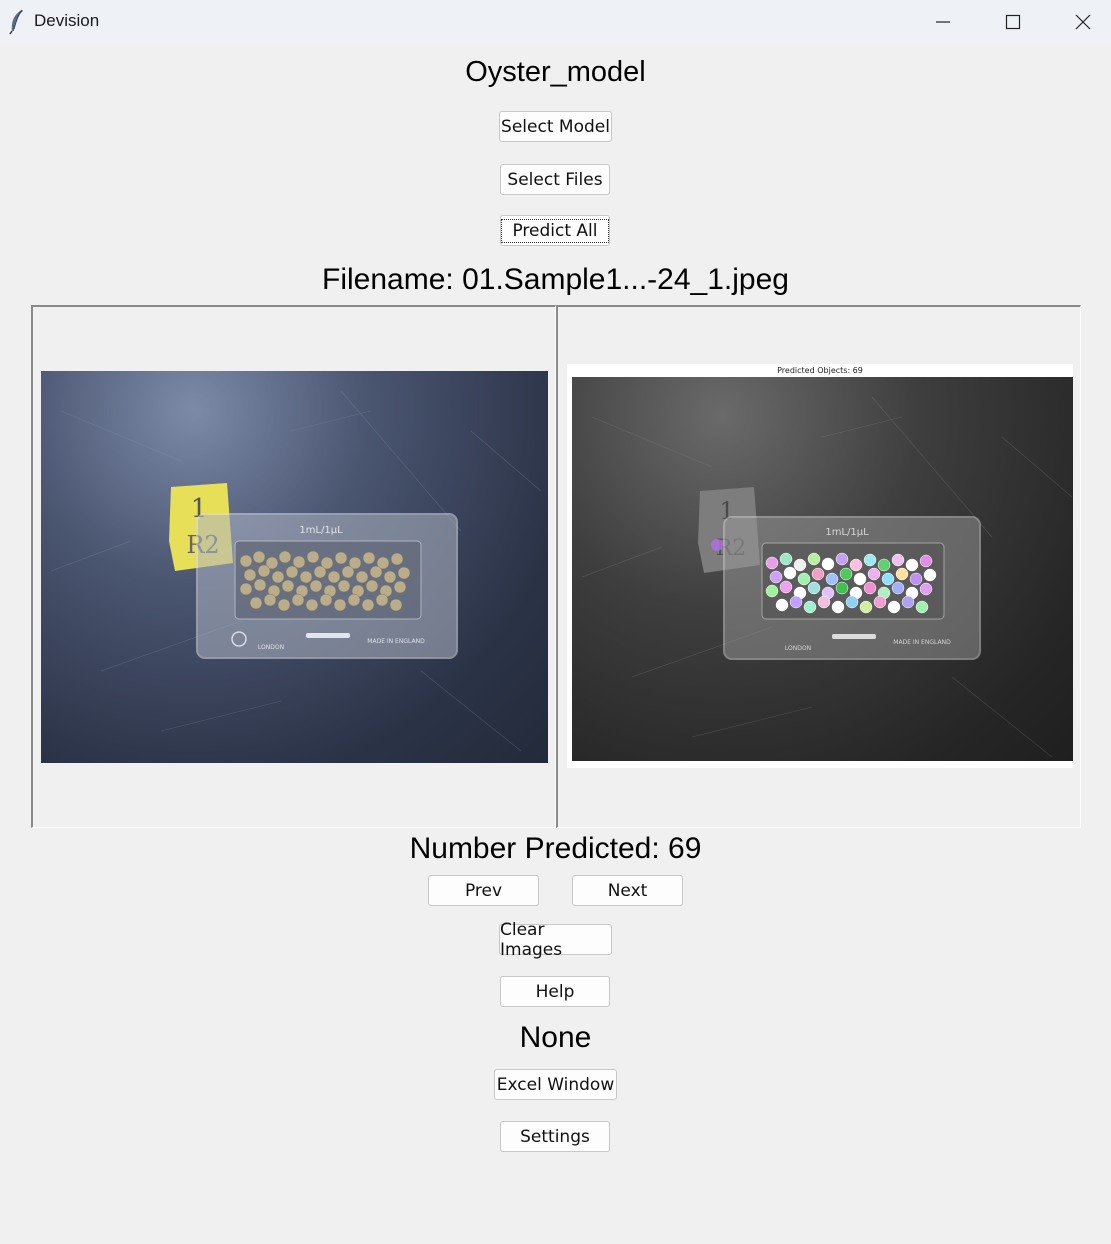 The height and width of the screenshot is (1244, 1111). What do you see at coordinates (847, 532) in the screenshot?
I see `pred-slide-top-text: 1mL/1µL` at bounding box center [847, 532].